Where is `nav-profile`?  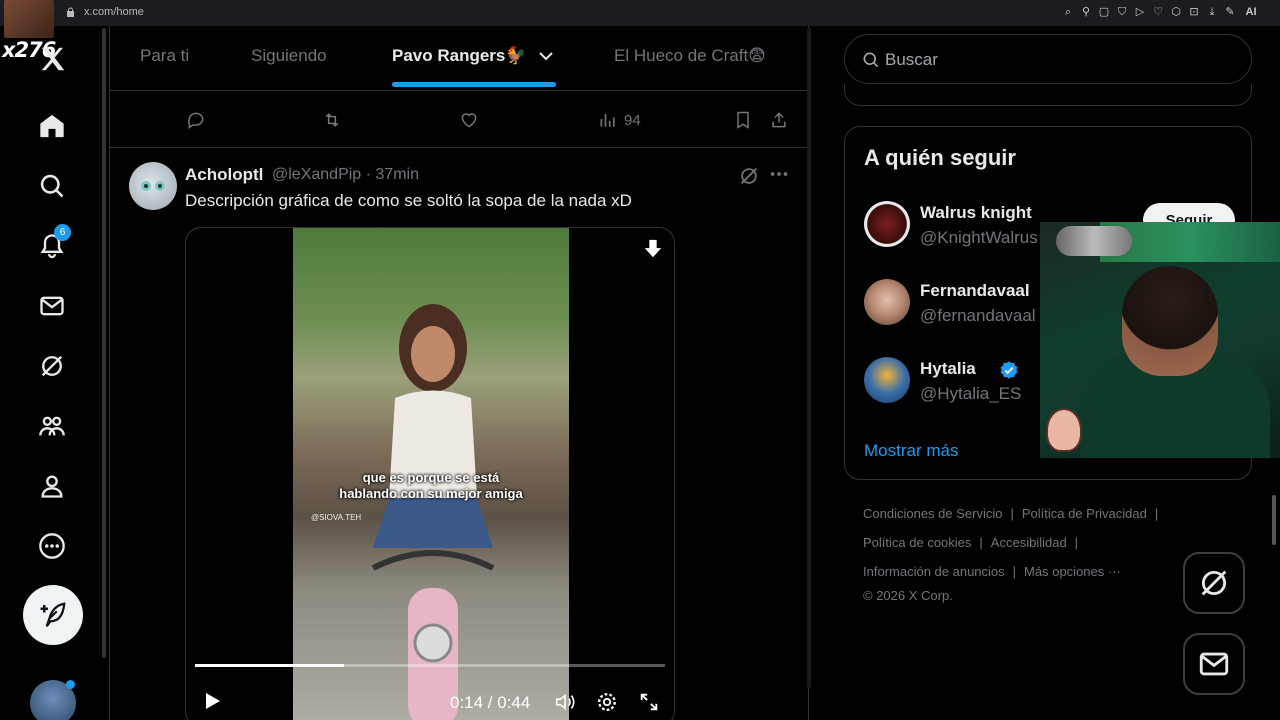
nav-profile is located at coordinates (52, 486).